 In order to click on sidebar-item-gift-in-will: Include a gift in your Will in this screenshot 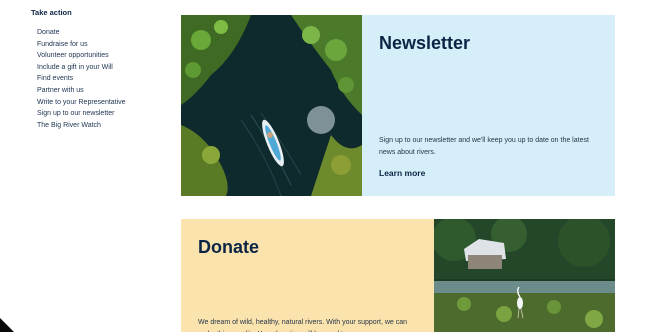, I will do `click(104, 68)`.